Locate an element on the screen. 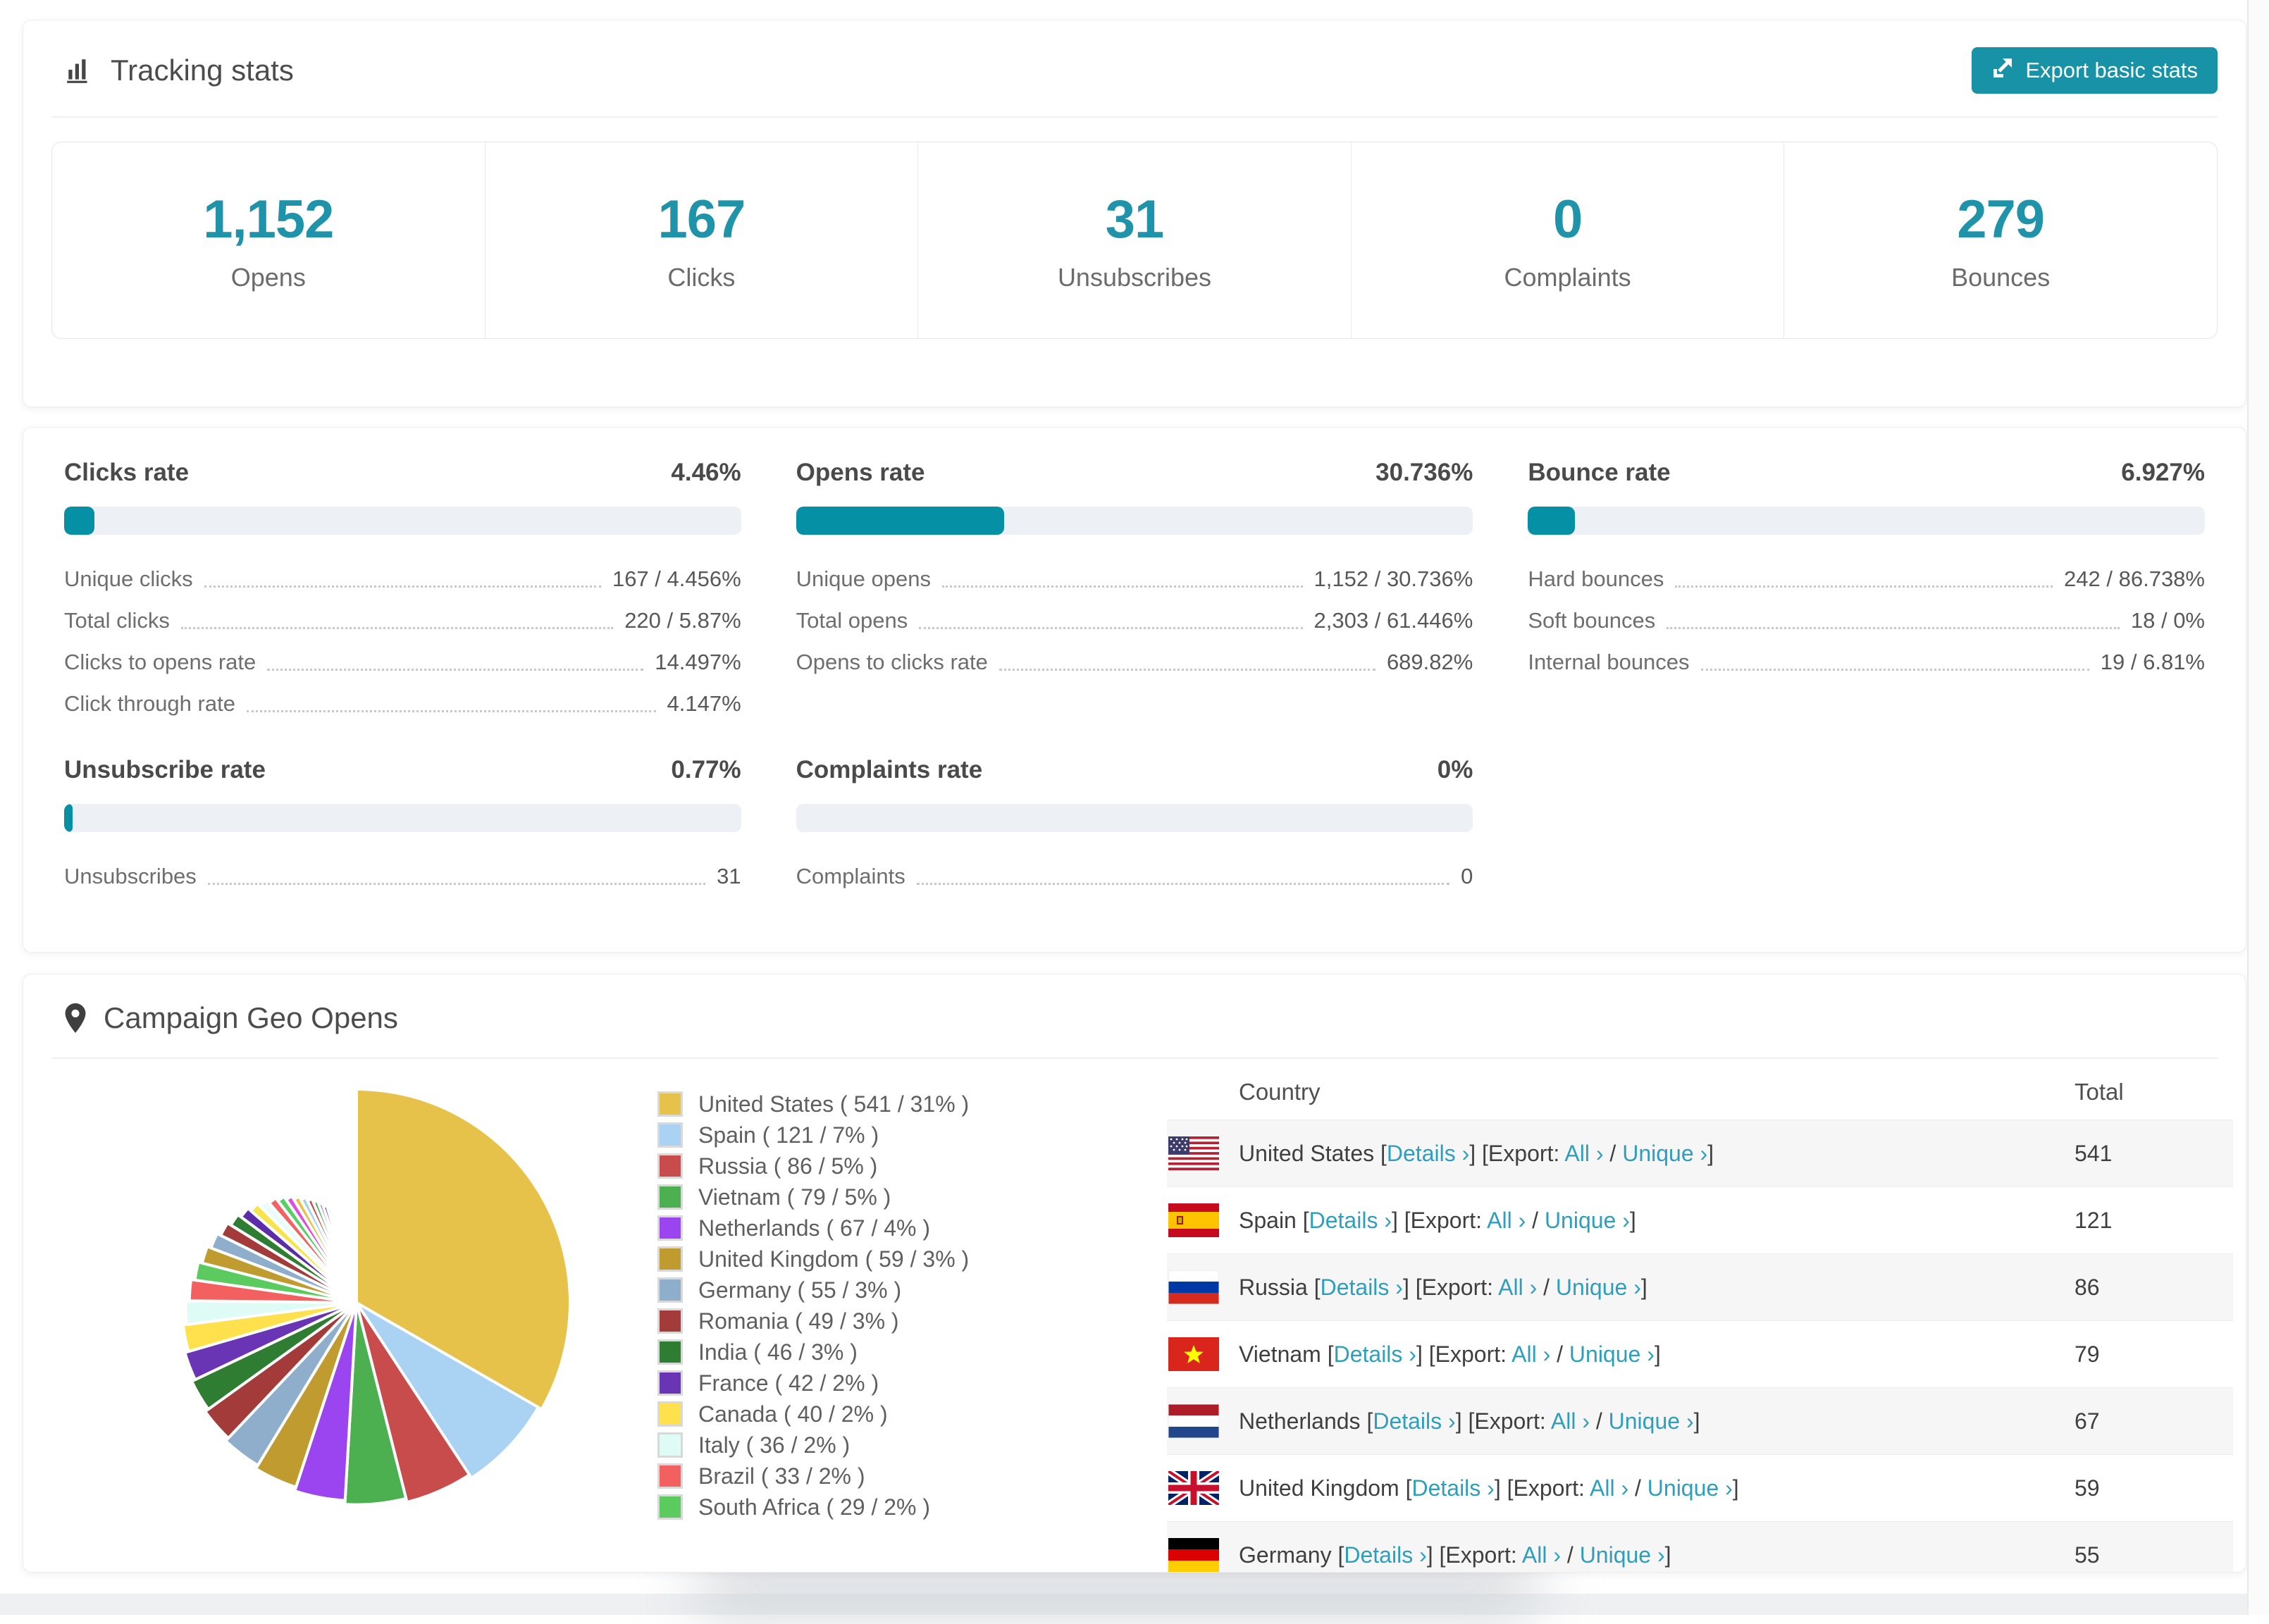 The image size is (2269, 1624). rate-row-value: 1,152 / 30.736% is located at coordinates (1393, 581).